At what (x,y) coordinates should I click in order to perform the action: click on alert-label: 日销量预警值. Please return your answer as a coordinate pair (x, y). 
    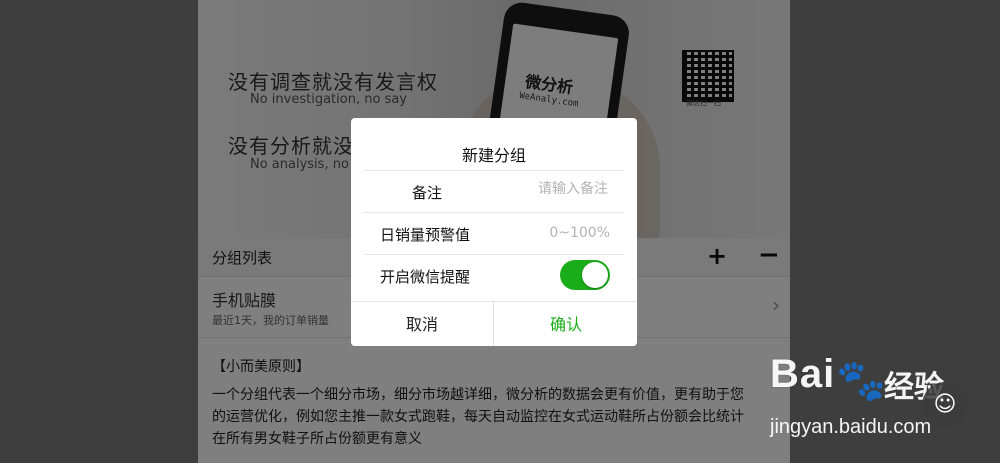
    Looking at the image, I should click on (425, 235).